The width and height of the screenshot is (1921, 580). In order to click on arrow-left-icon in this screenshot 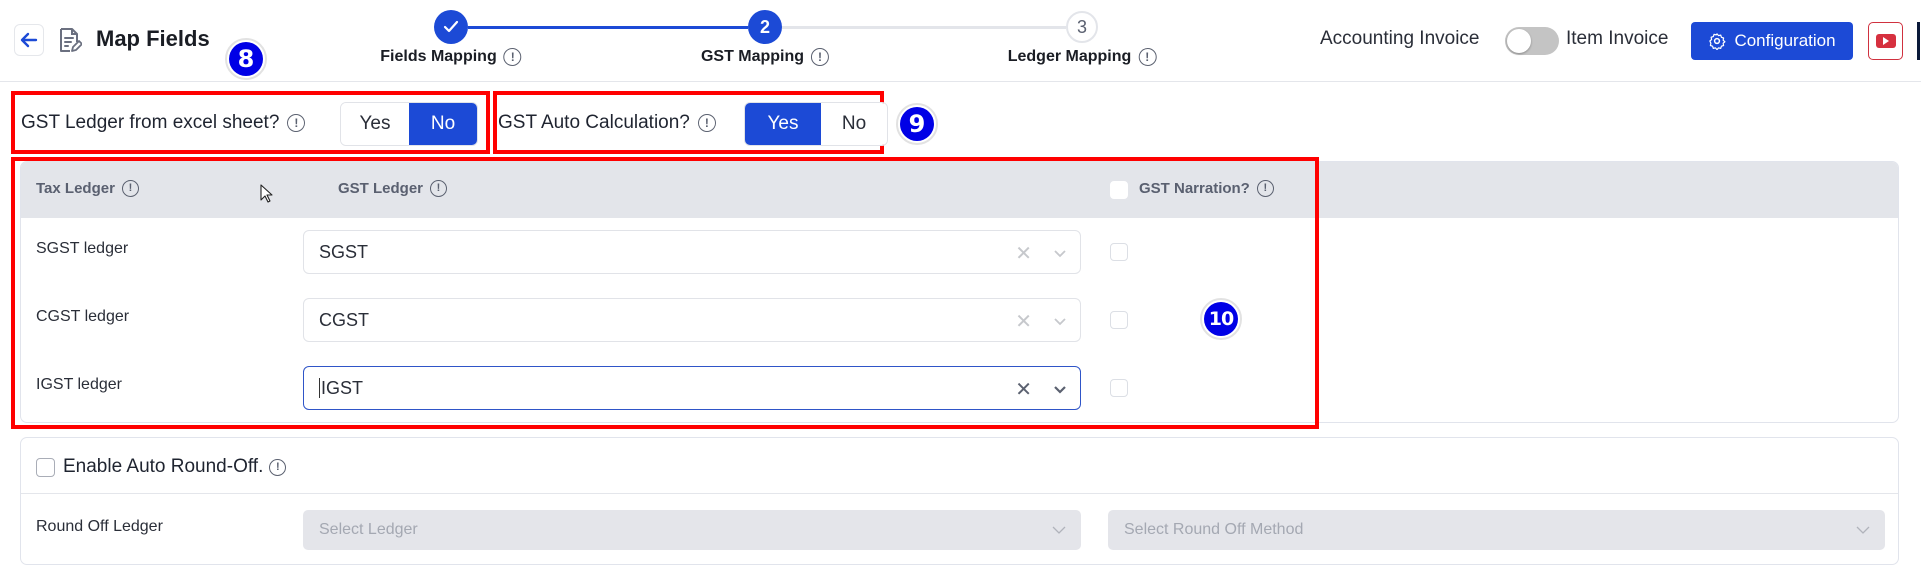, I will do `click(29, 40)`.